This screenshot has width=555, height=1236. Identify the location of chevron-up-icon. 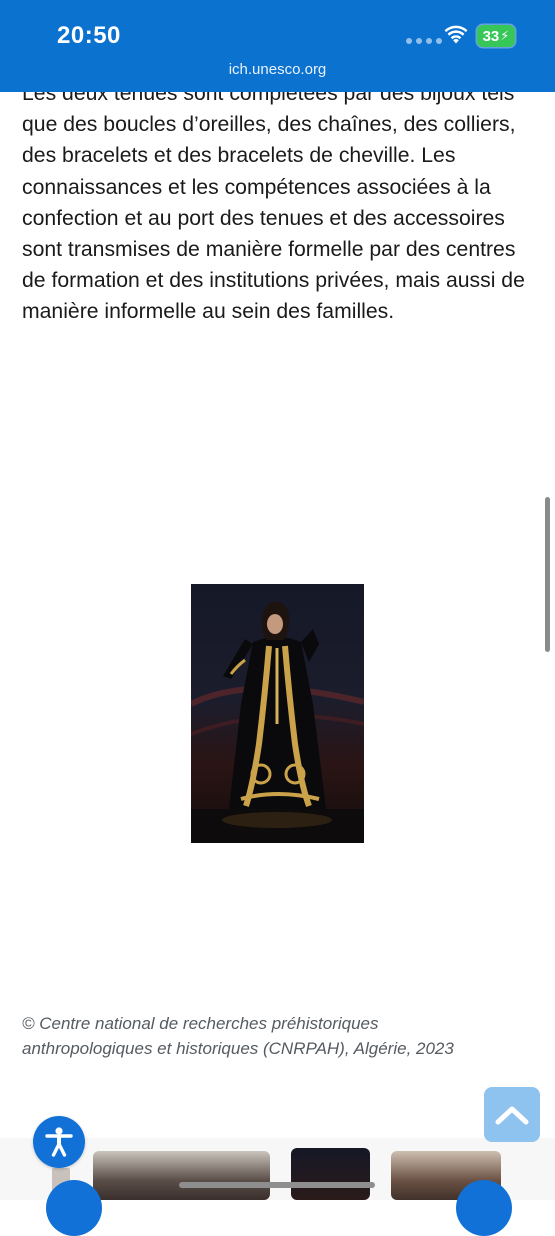
(512, 1115).